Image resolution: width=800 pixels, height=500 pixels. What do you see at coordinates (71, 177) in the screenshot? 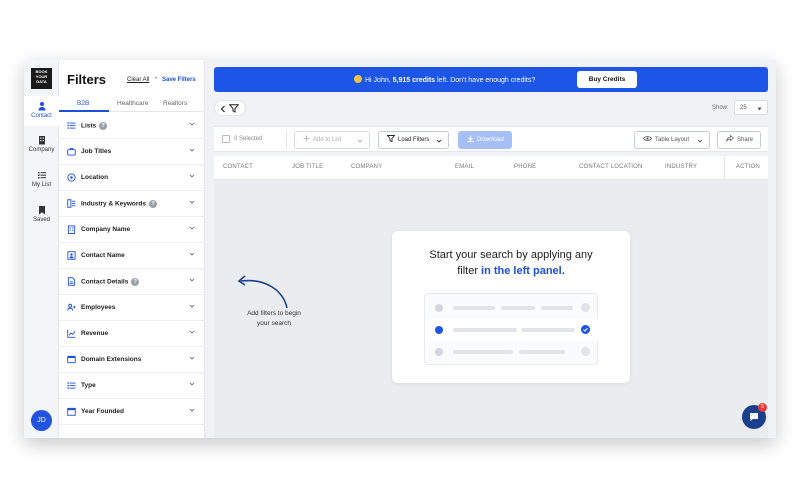
I see `location-pin-icon` at bounding box center [71, 177].